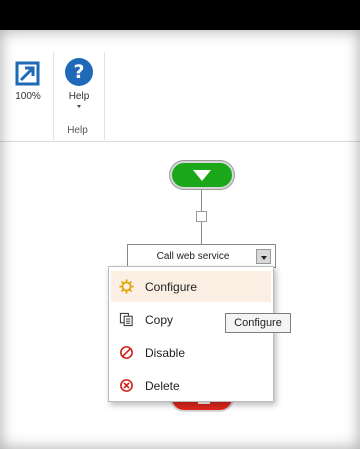 The image size is (360, 449). What do you see at coordinates (171, 287) in the screenshot?
I see `menu-item-label: Configure` at bounding box center [171, 287].